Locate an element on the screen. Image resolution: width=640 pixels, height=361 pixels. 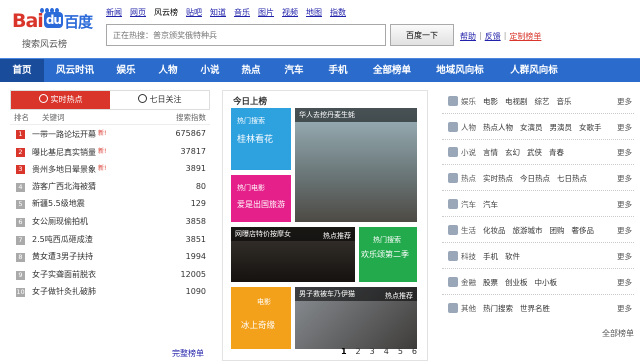
keyword-cell: 黄女遭3男子扶持 is located at coordinates (91, 257).